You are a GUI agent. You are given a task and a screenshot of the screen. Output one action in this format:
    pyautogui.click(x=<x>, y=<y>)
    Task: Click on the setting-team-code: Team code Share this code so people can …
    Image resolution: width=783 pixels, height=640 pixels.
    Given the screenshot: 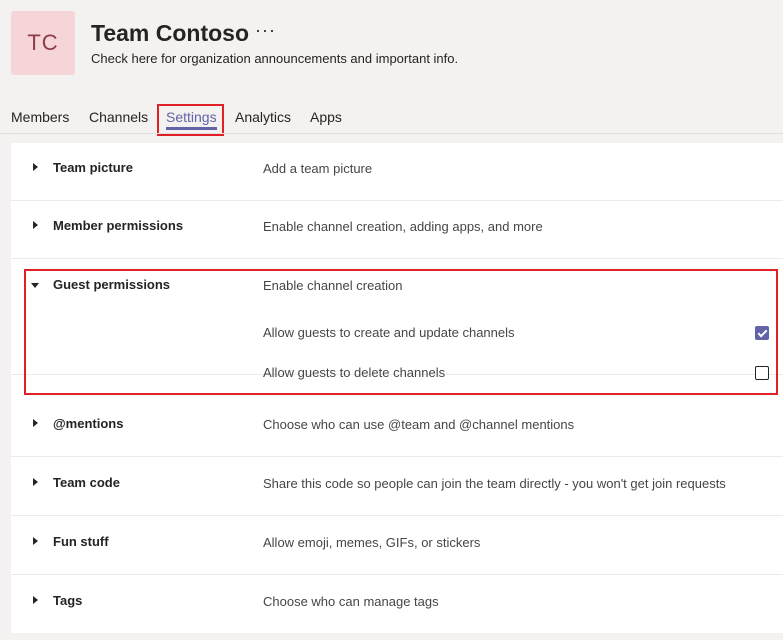 What is the action you would take?
    pyautogui.click(x=397, y=487)
    